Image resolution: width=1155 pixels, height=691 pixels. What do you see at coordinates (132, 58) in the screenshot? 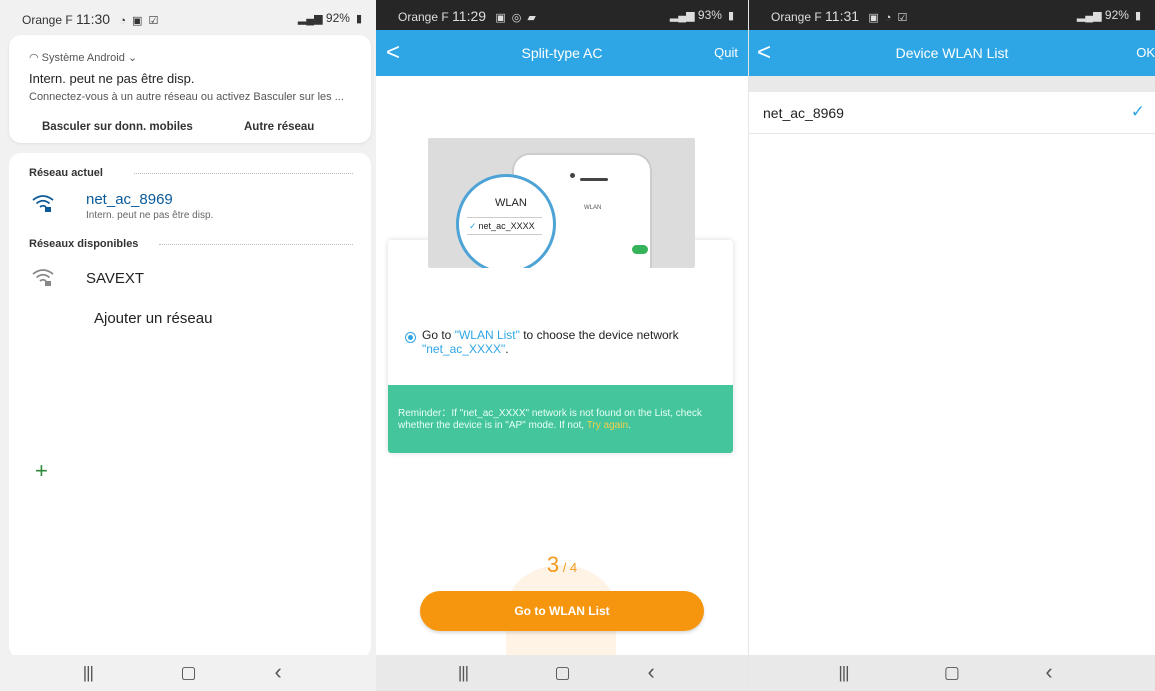
I see `chevron-down-icon: ⌄` at bounding box center [132, 58].